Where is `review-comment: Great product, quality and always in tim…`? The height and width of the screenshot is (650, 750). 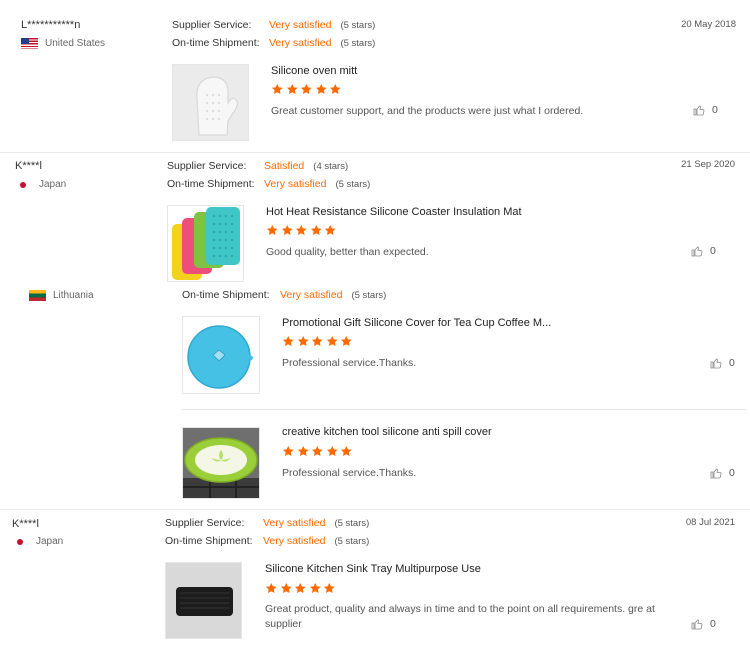
review-comment: Great product, quality and always in tim… is located at coordinates (460, 616).